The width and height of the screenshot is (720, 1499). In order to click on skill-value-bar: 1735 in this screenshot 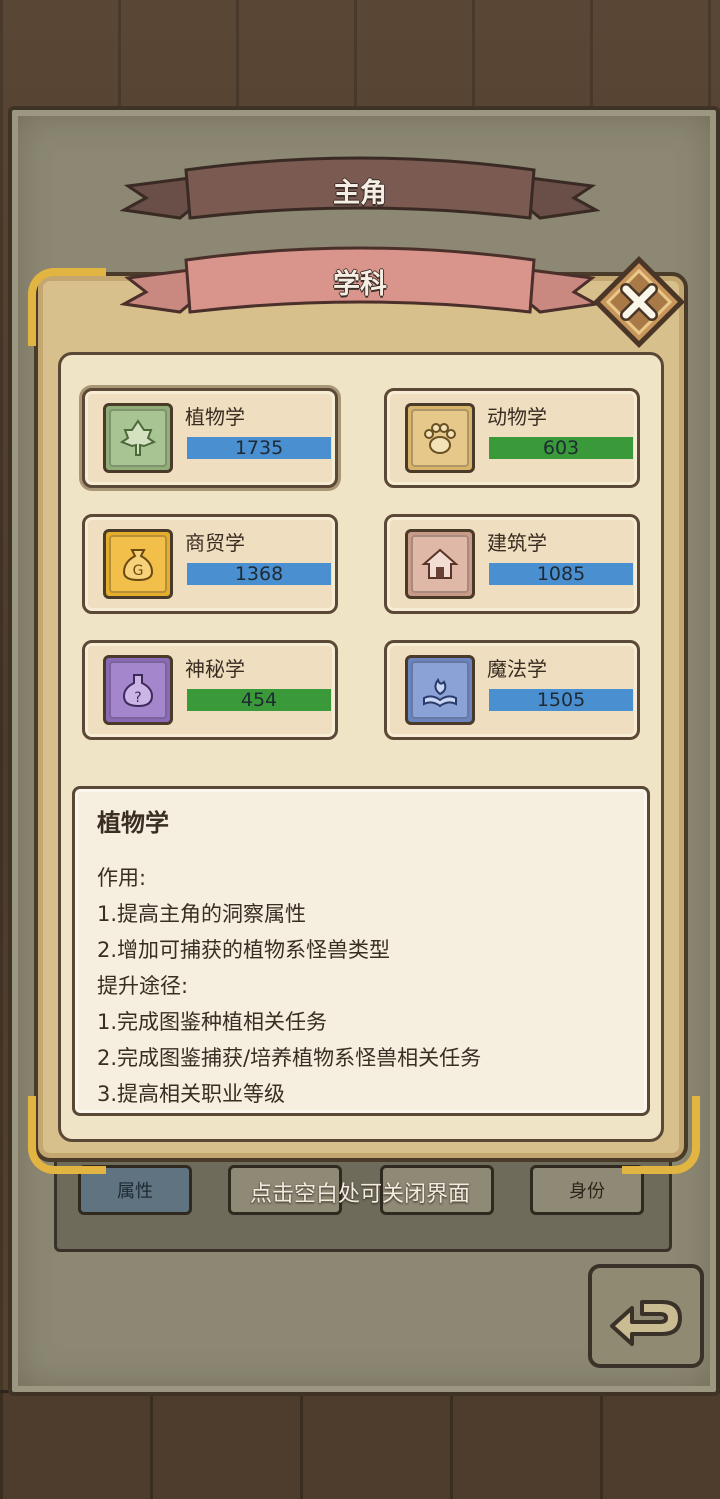, I will do `click(259, 448)`.